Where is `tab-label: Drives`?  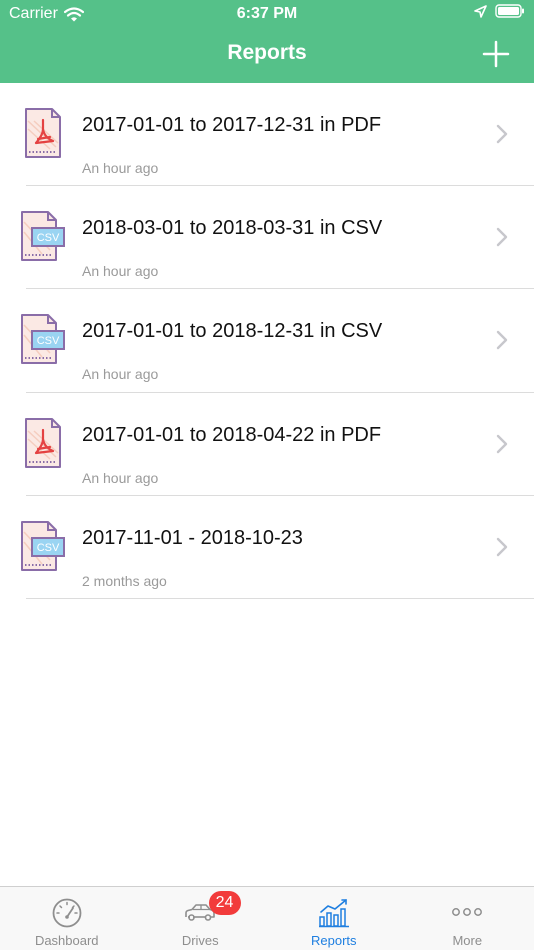
tab-label: Drives is located at coordinates (200, 940).